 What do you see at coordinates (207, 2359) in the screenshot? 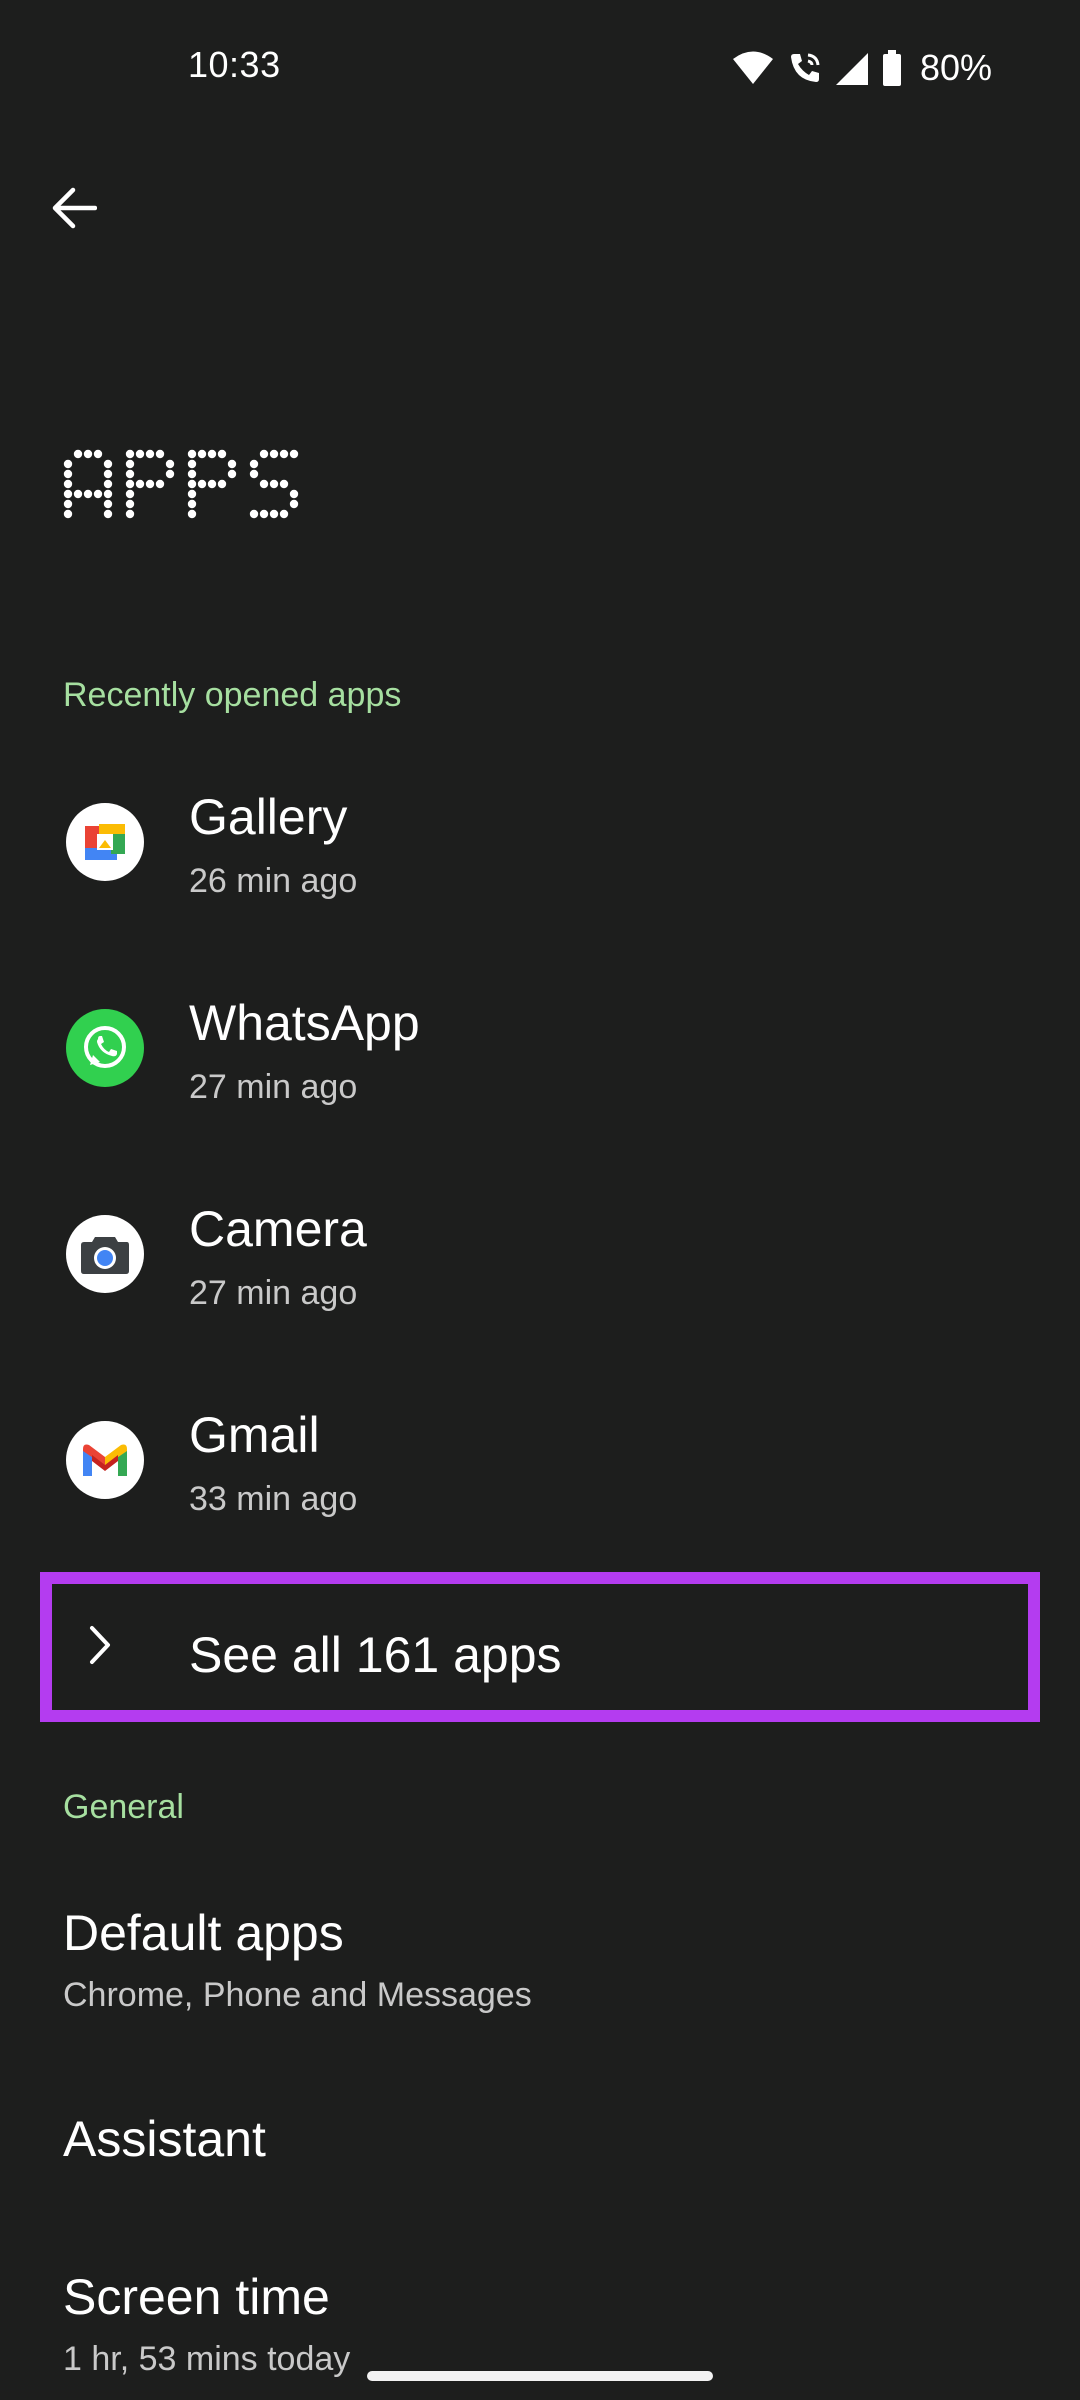
I see `screen-time-subtitle: 1 hr, 53 mins today` at bounding box center [207, 2359].